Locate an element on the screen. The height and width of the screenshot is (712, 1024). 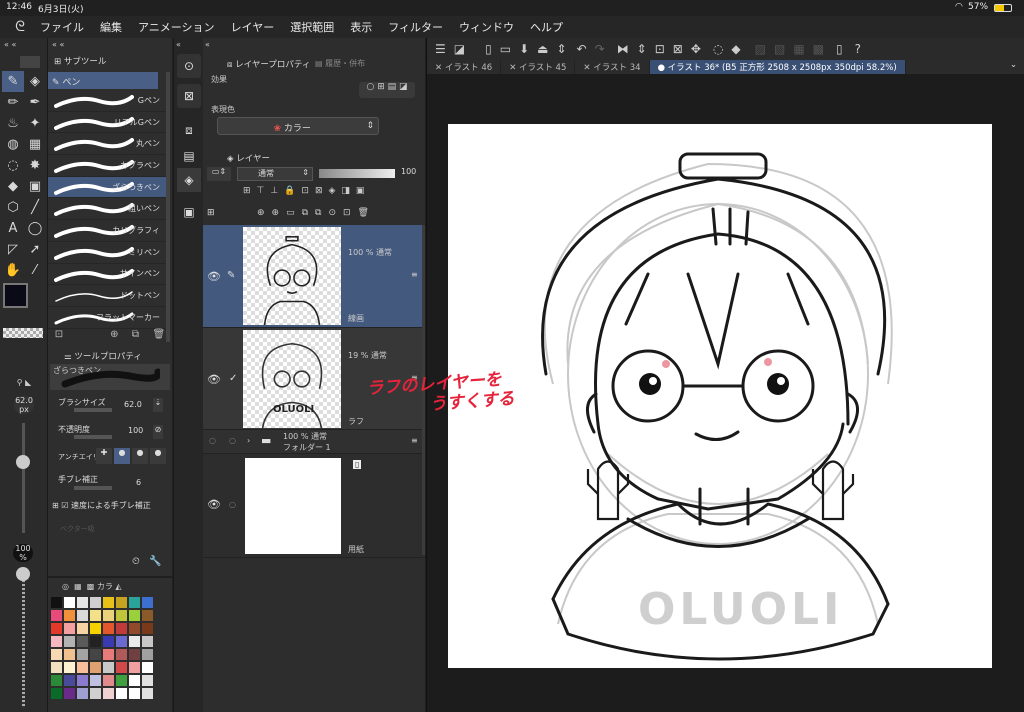
opacity-bar is located at coordinates (93, 437).